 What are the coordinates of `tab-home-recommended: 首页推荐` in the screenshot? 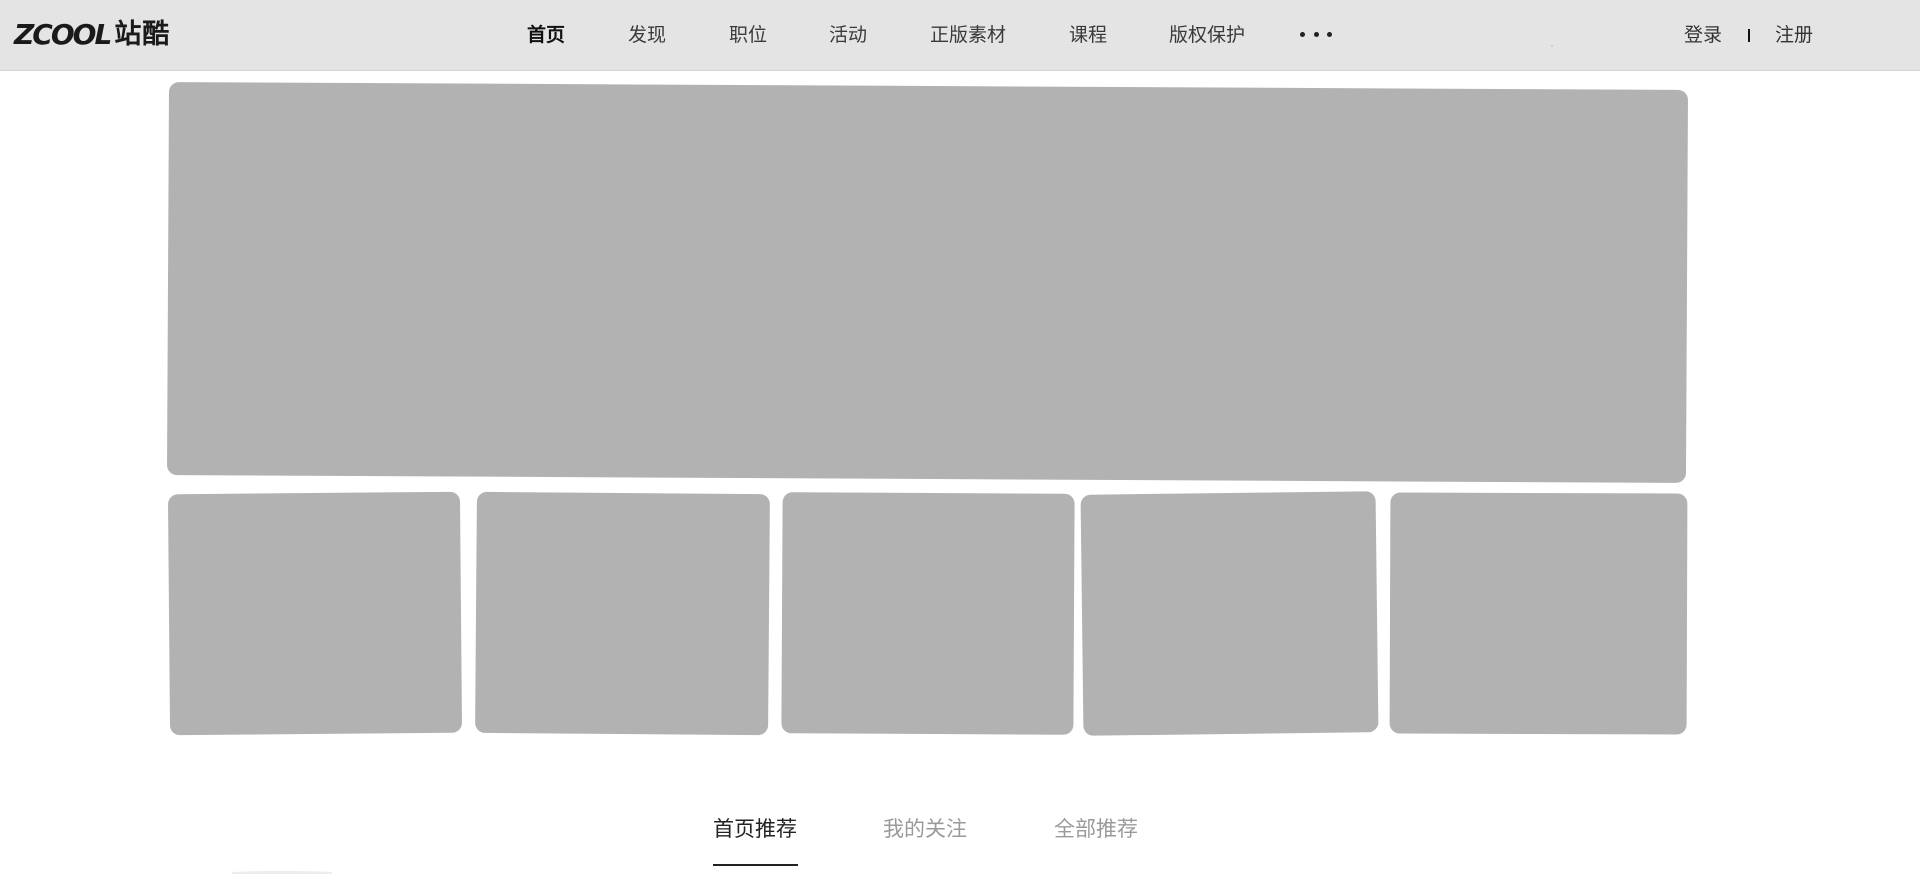 It's located at (755, 829).